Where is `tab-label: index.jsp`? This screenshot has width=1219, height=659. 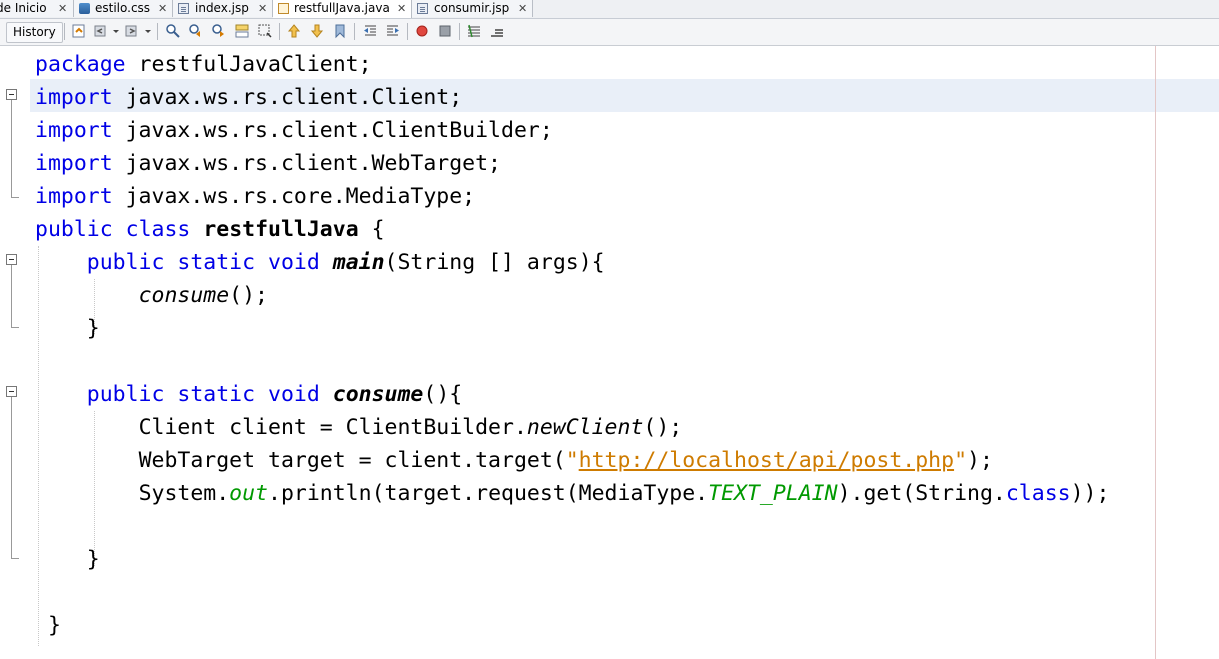 tab-label: index.jsp is located at coordinates (222, 8).